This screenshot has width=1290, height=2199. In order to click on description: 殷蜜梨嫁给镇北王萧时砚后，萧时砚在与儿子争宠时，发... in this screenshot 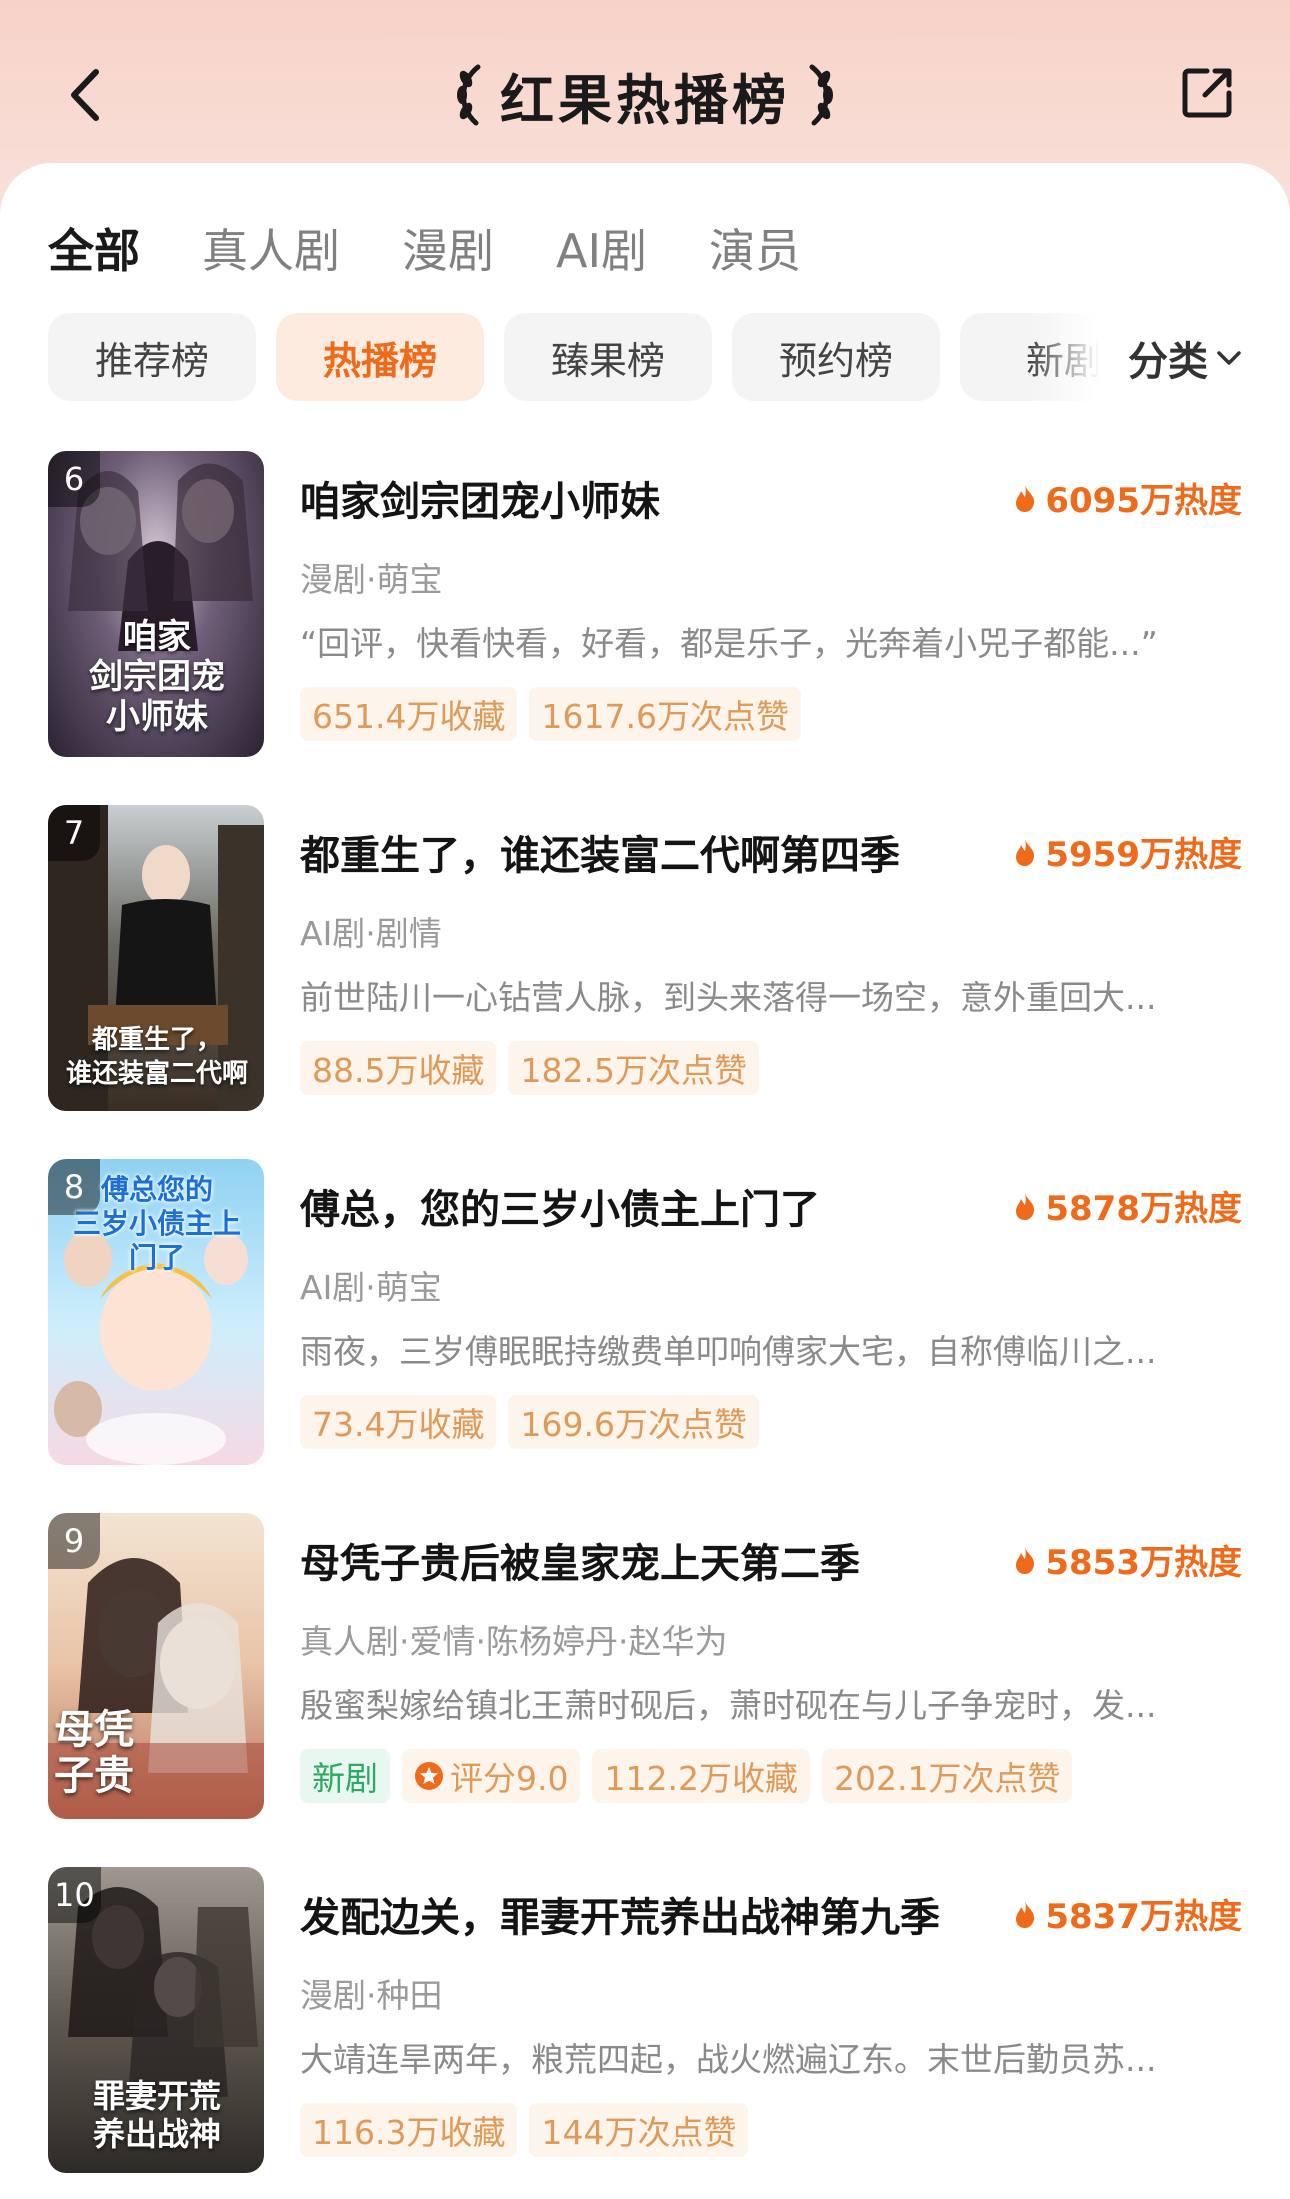, I will do `click(728, 1705)`.